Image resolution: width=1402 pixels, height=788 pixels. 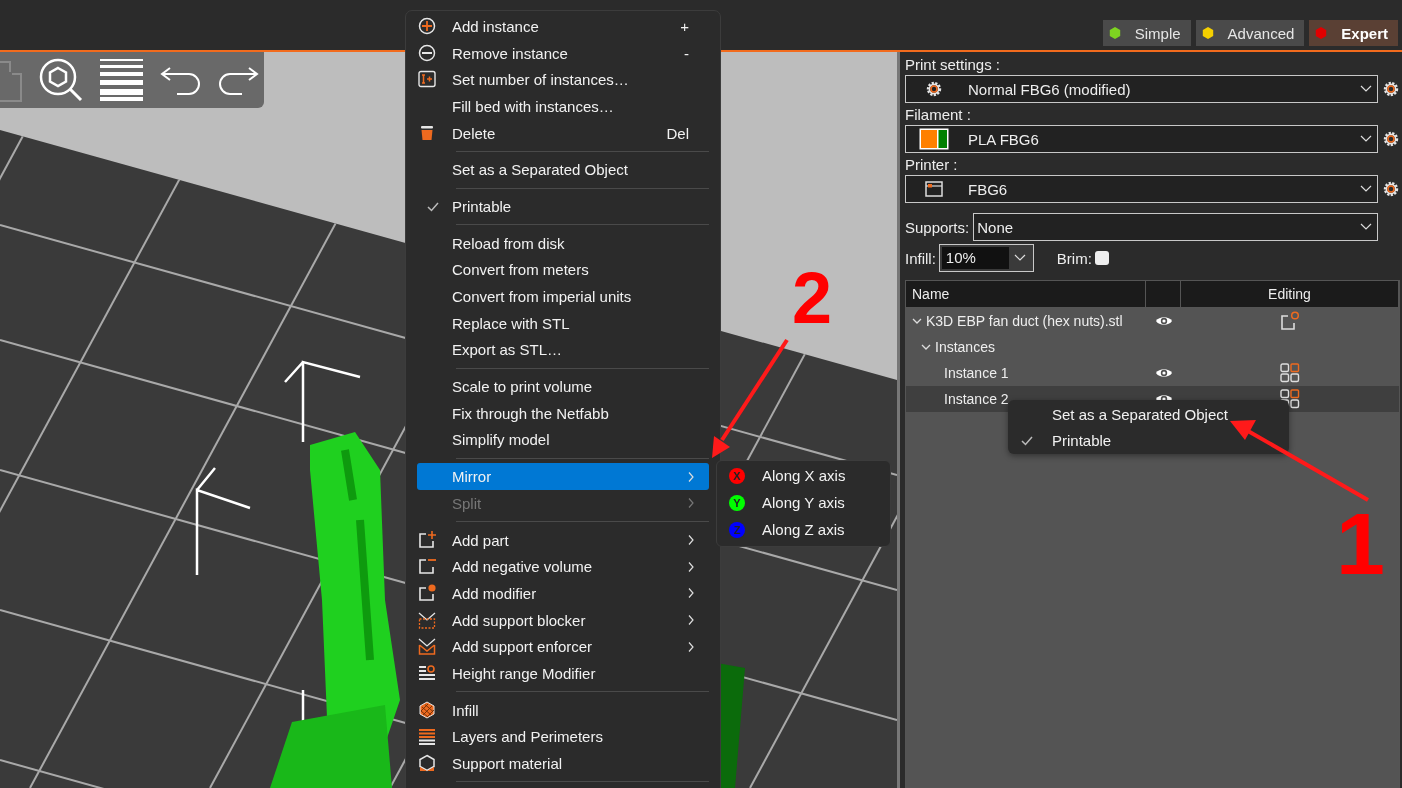 What do you see at coordinates (563, 593) in the screenshot?
I see `menu-item: Add modifier` at bounding box center [563, 593].